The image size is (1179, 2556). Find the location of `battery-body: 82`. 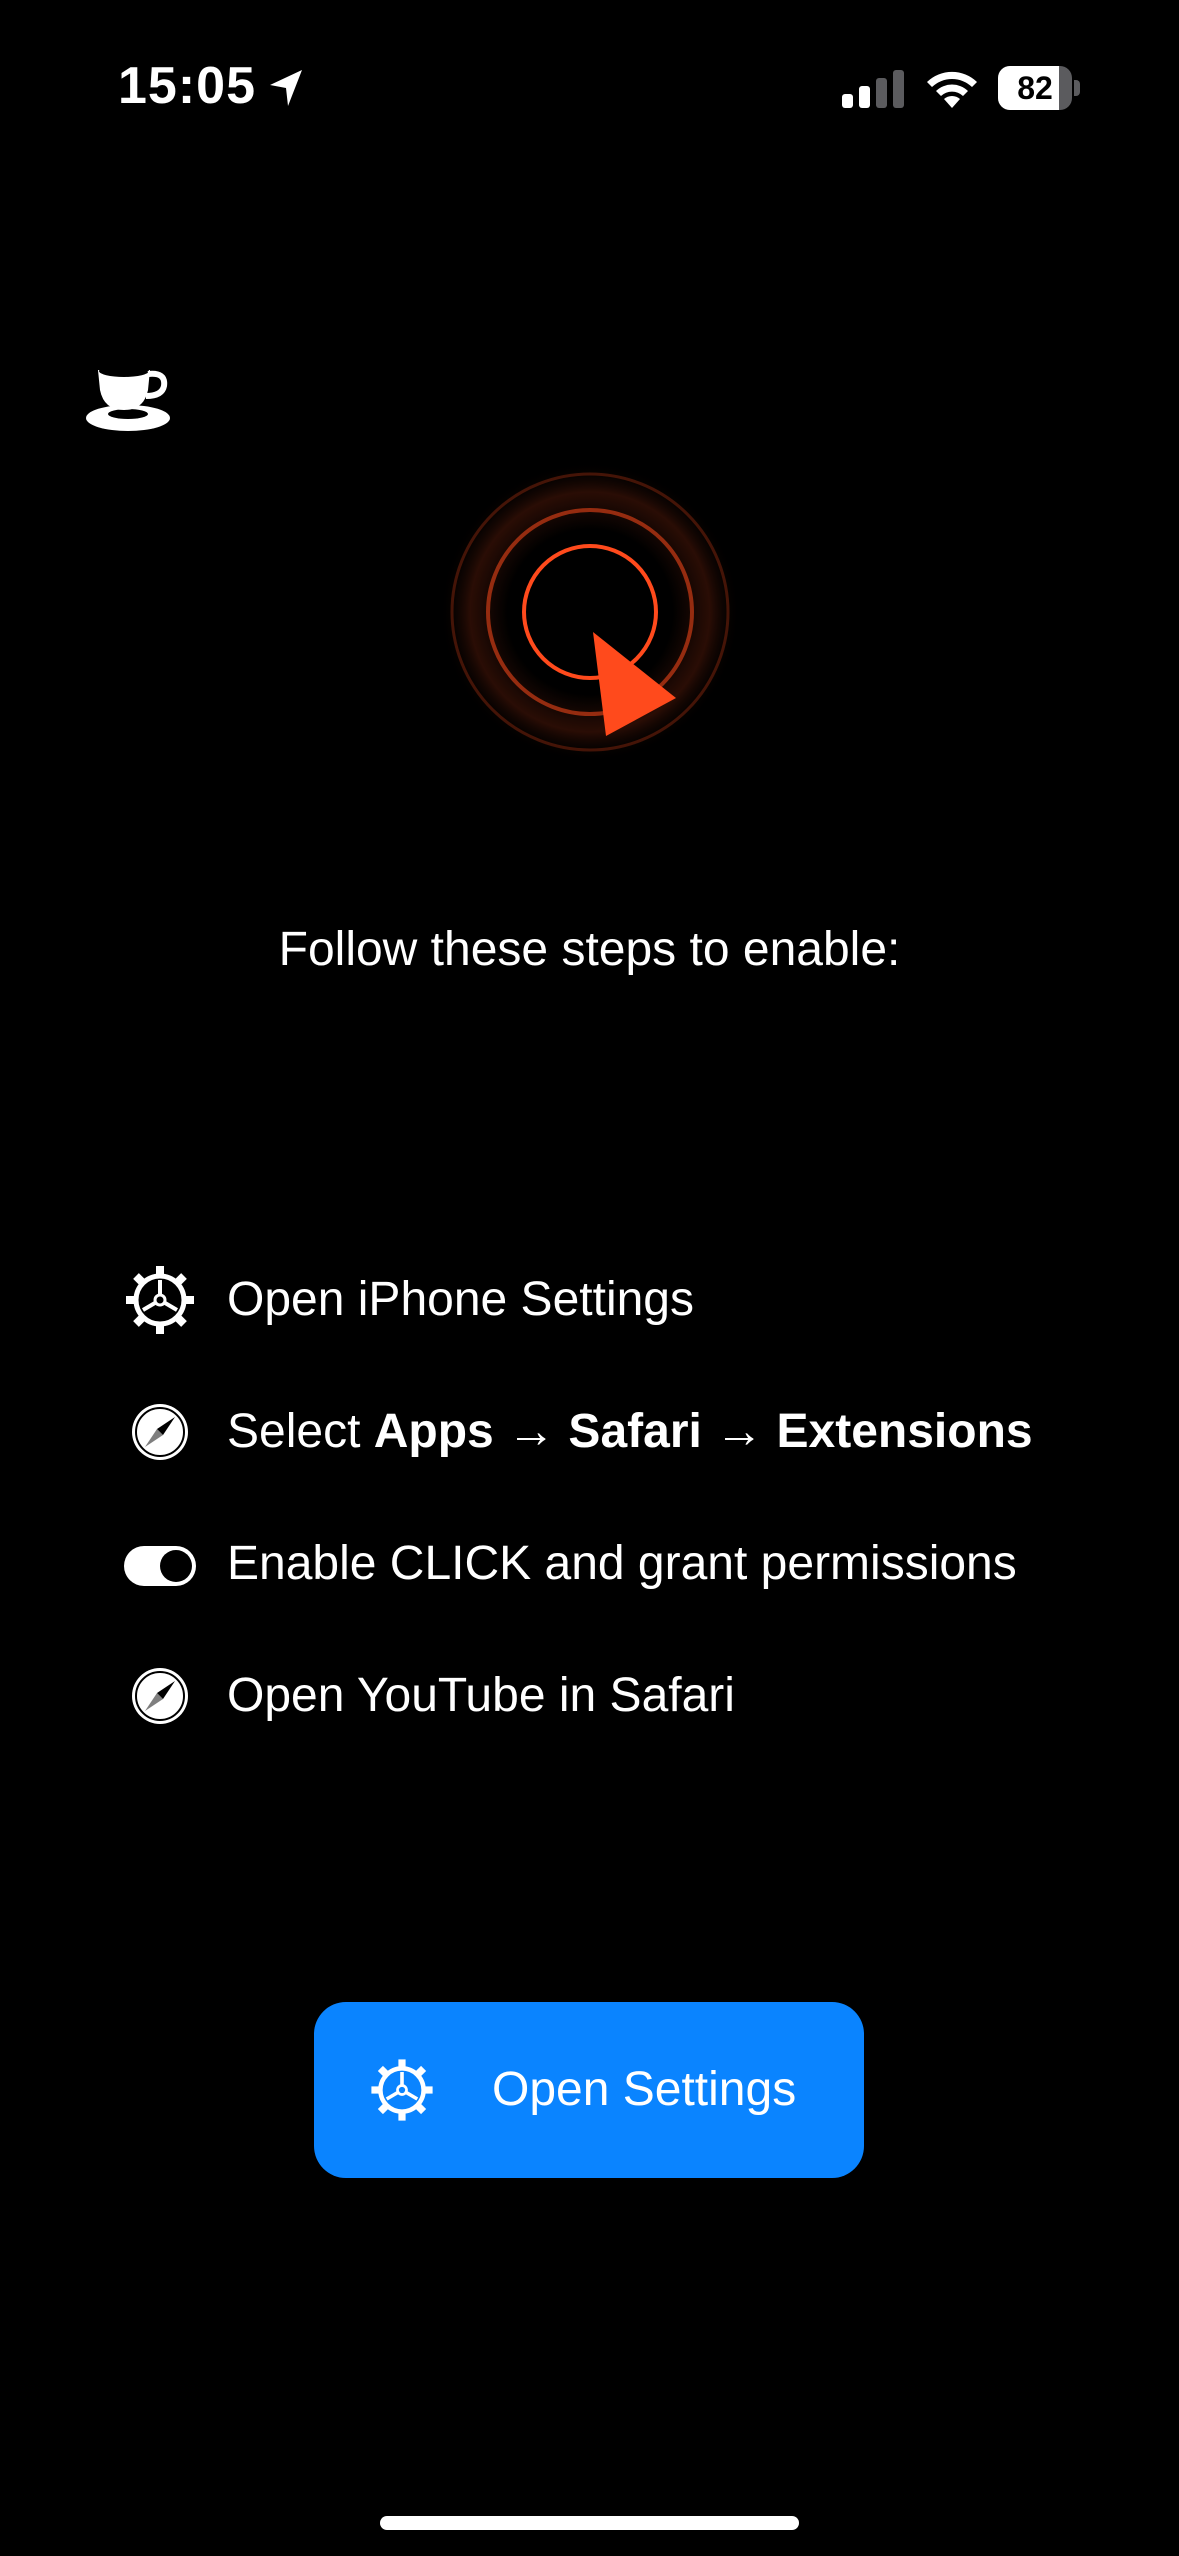

battery-body: 82 is located at coordinates (1035, 88).